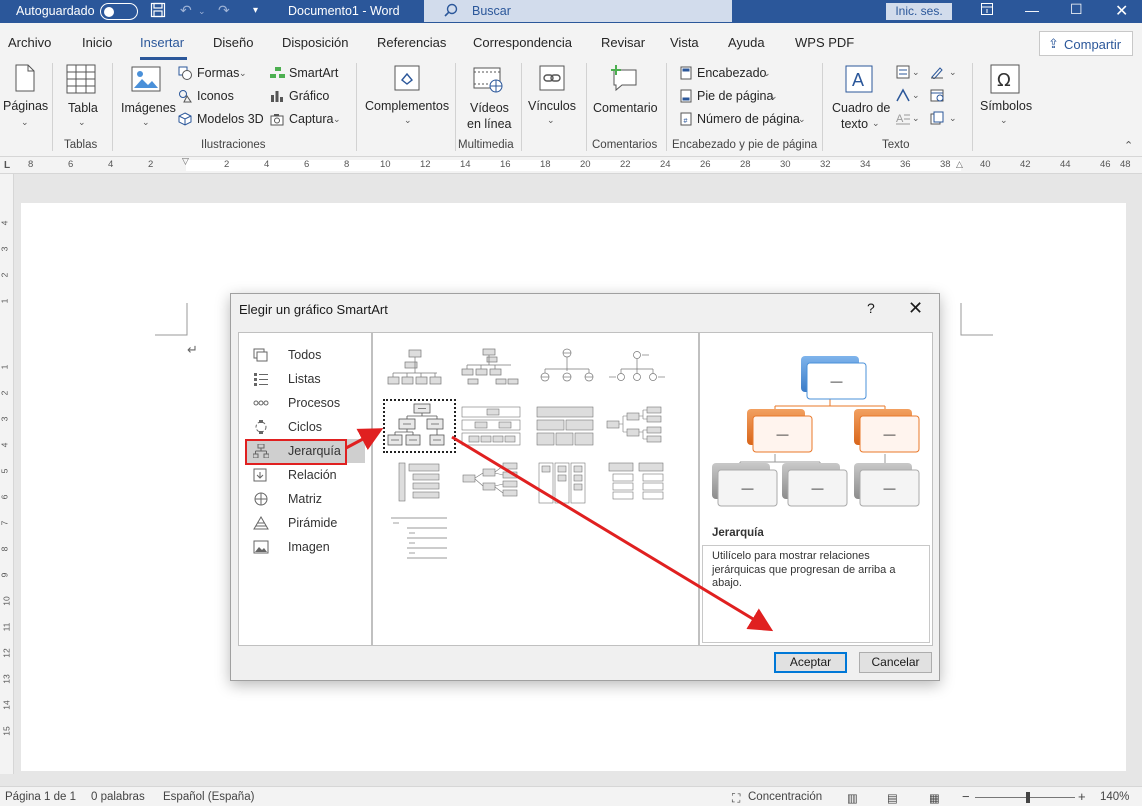  I want to click on redo-icon: ↷, so click(224, 10).